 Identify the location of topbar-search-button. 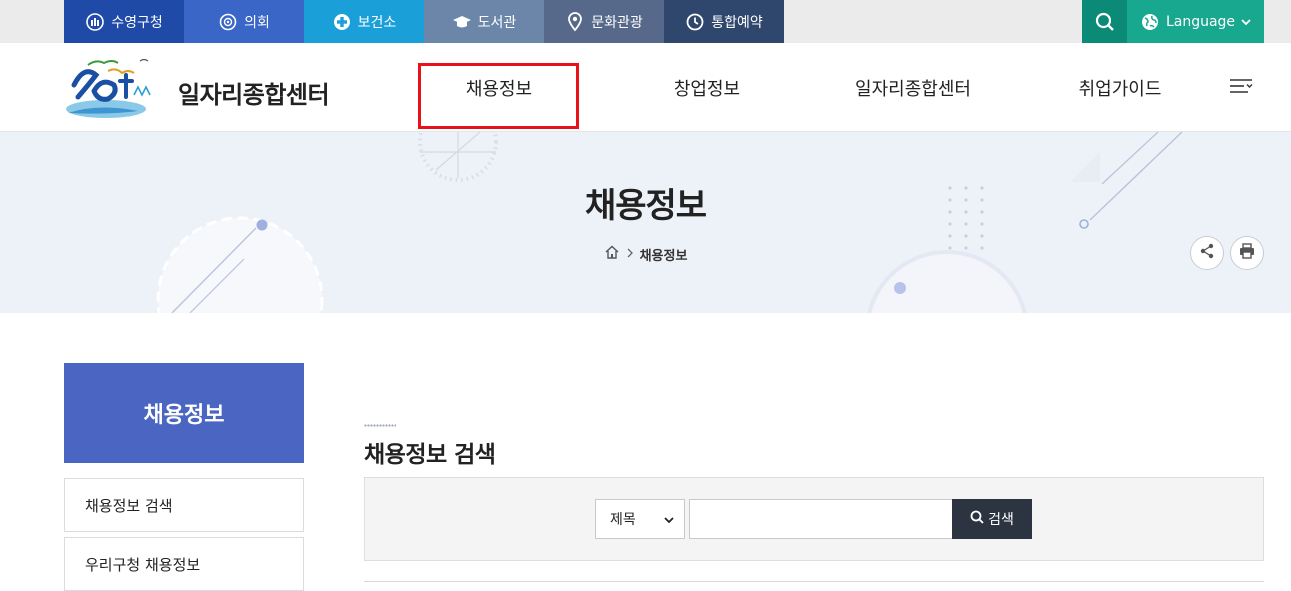
(1104, 21).